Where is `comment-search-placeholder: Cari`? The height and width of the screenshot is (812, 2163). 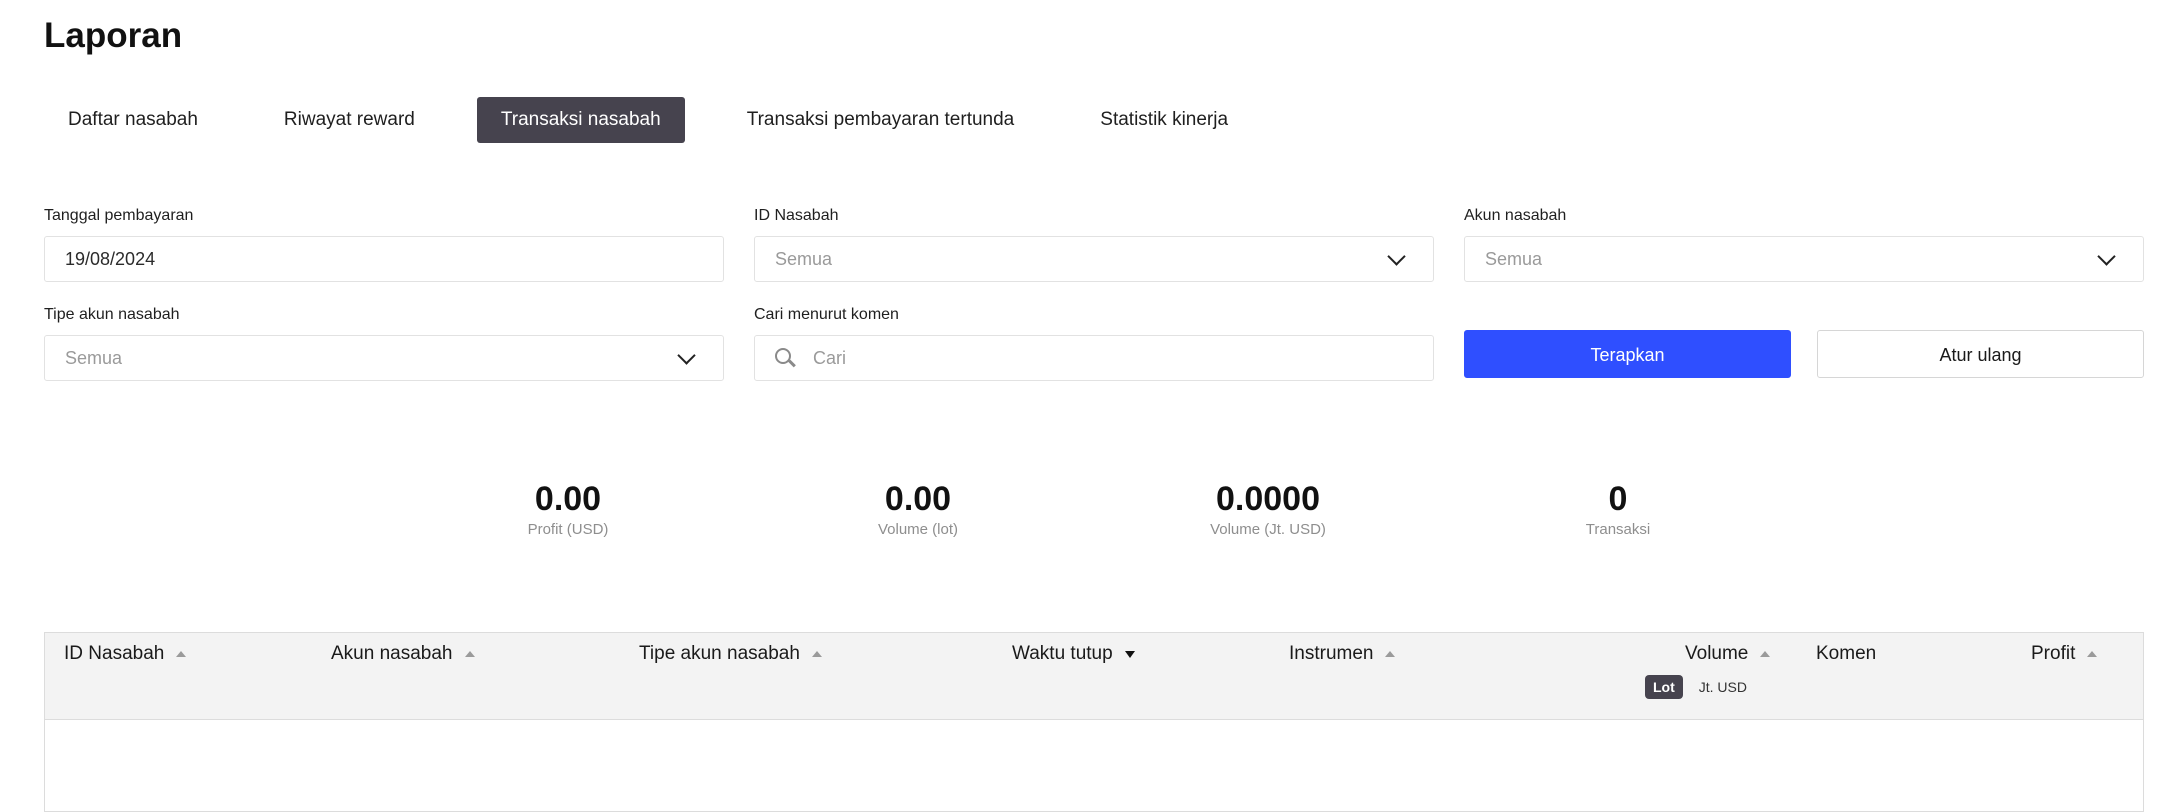
comment-search-placeholder: Cari is located at coordinates (830, 357).